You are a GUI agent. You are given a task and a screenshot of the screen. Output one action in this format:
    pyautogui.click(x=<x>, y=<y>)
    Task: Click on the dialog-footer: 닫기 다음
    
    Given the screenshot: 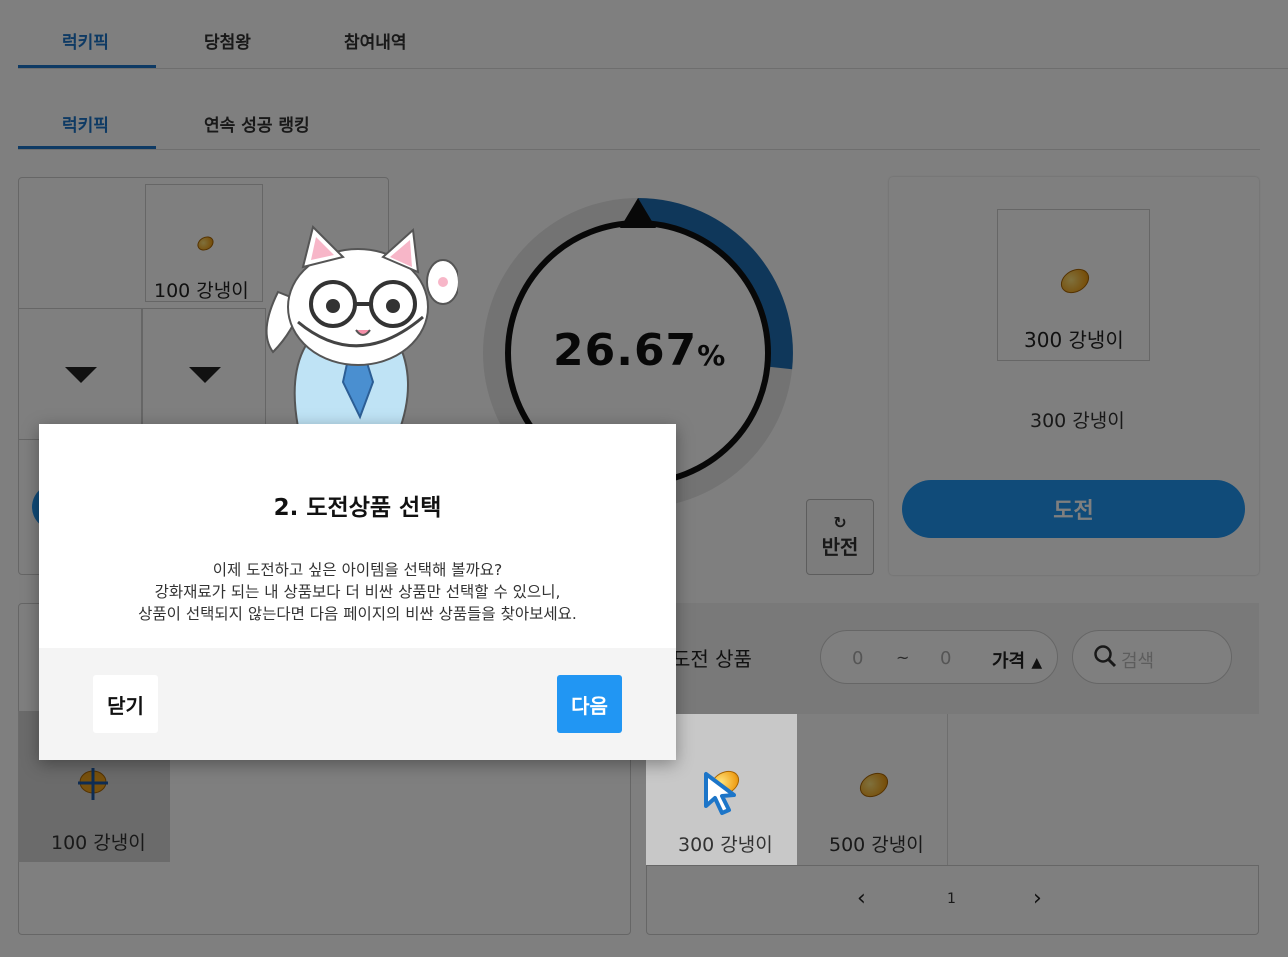 What is the action you would take?
    pyautogui.click(x=357, y=704)
    